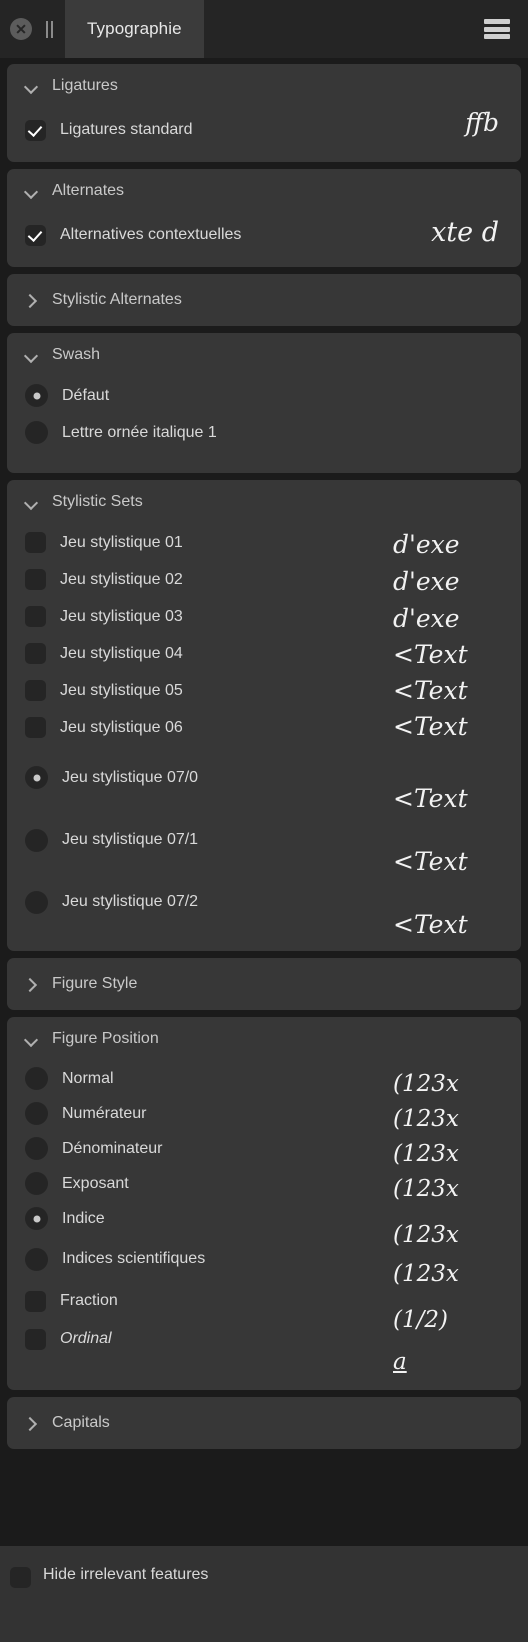 The height and width of the screenshot is (1642, 528). What do you see at coordinates (121, 653) in the screenshot?
I see `option-label: Jeu stylistique 04` at bounding box center [121, 653].